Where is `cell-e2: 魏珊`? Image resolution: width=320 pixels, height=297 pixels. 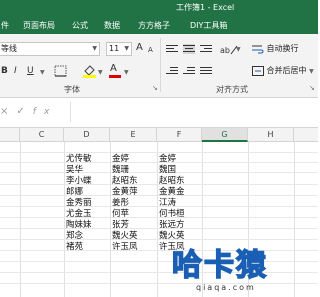
cell-e2: 魏珊 is located at coordinates (120, 170).